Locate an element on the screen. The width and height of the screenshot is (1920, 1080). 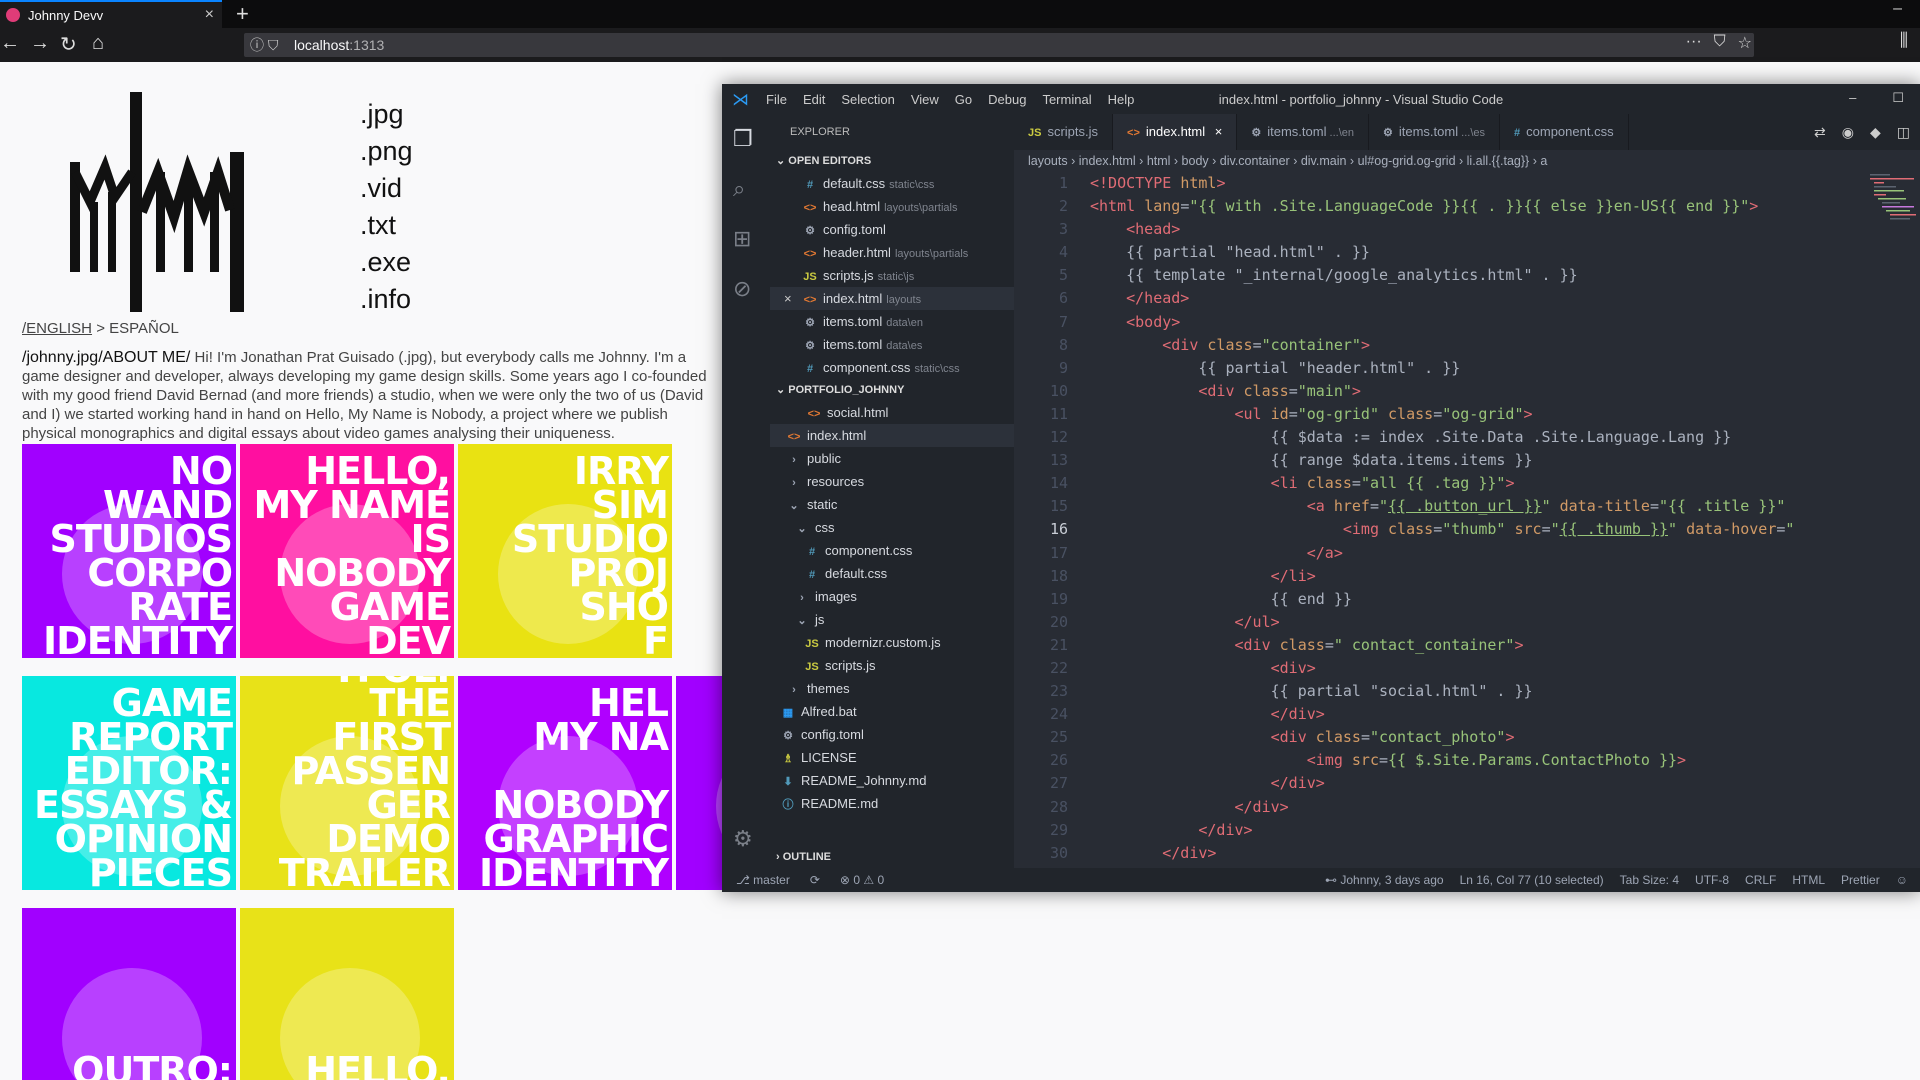
nav-link-exe: .exe is located at coordinates (386, 262).